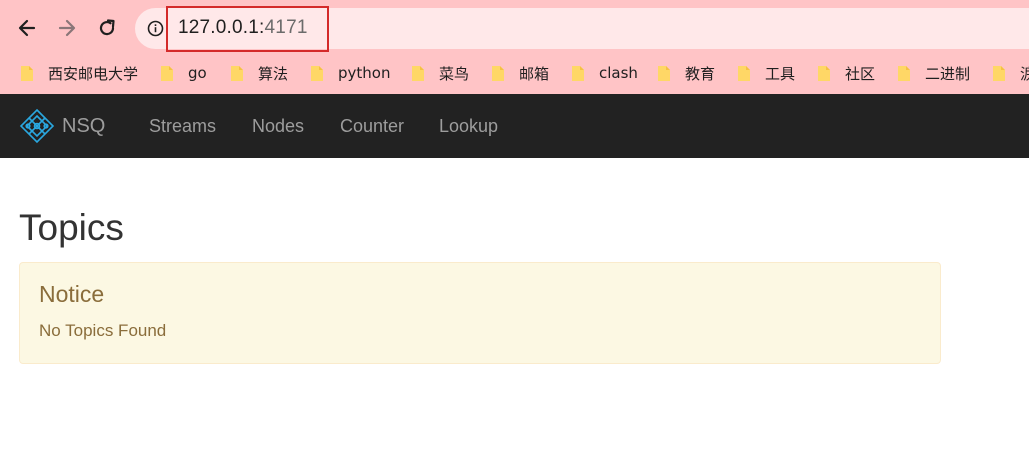  I want to click on bookmark-label: 社区, so click(860, 73).